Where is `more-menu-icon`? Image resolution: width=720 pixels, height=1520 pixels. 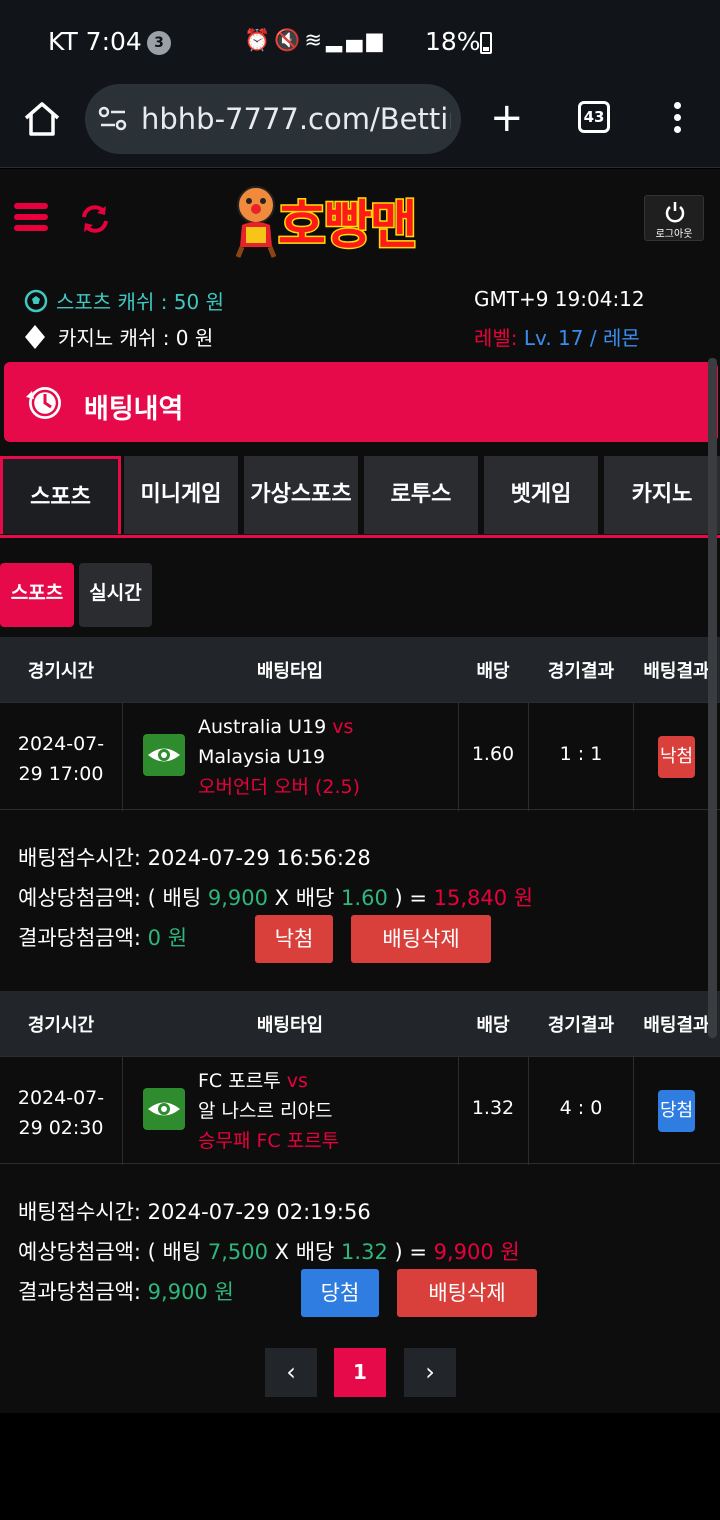 more-menu-icon is located at coordinates (677, 119).